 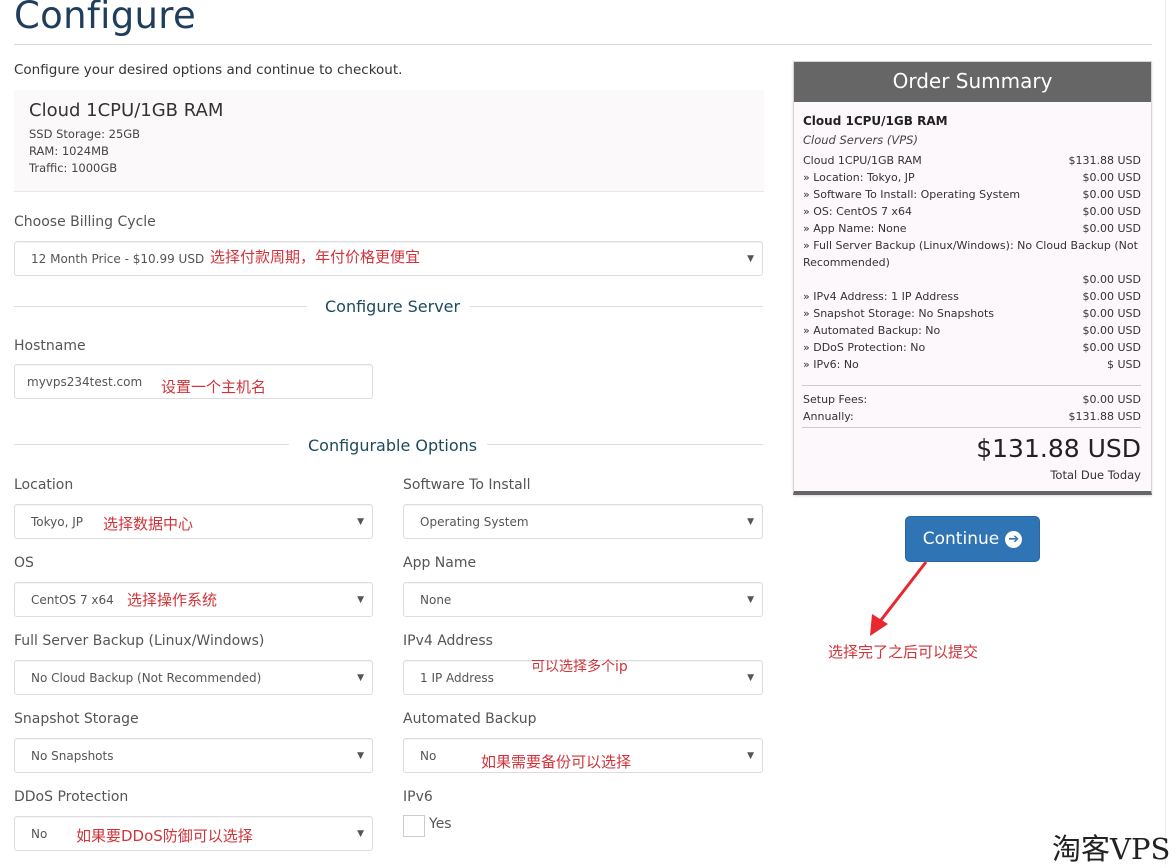 I want to click on snapshot-label: Snapshot Storage, so click(x=76, y=719).